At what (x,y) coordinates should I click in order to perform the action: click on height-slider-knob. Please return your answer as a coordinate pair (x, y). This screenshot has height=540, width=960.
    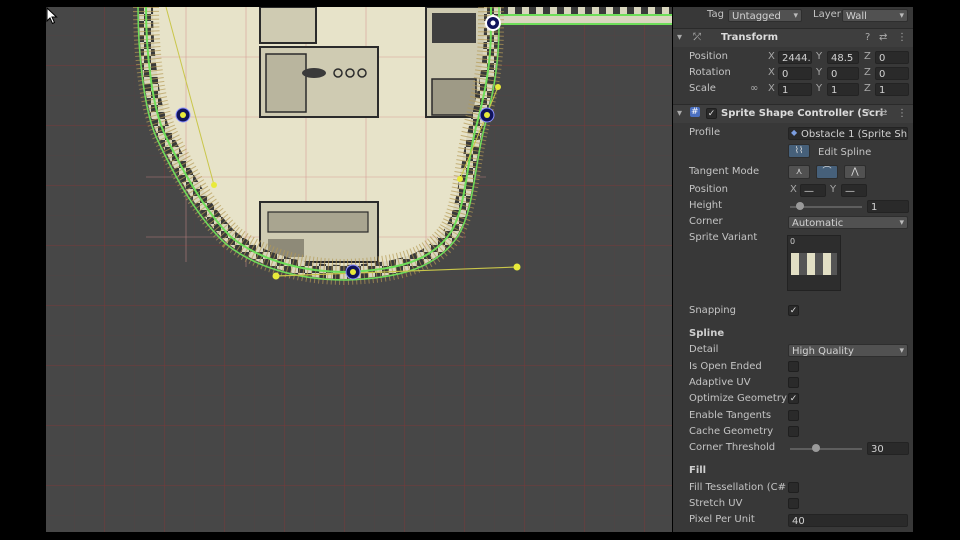
    Looking at the image, I should click on (800, 206).